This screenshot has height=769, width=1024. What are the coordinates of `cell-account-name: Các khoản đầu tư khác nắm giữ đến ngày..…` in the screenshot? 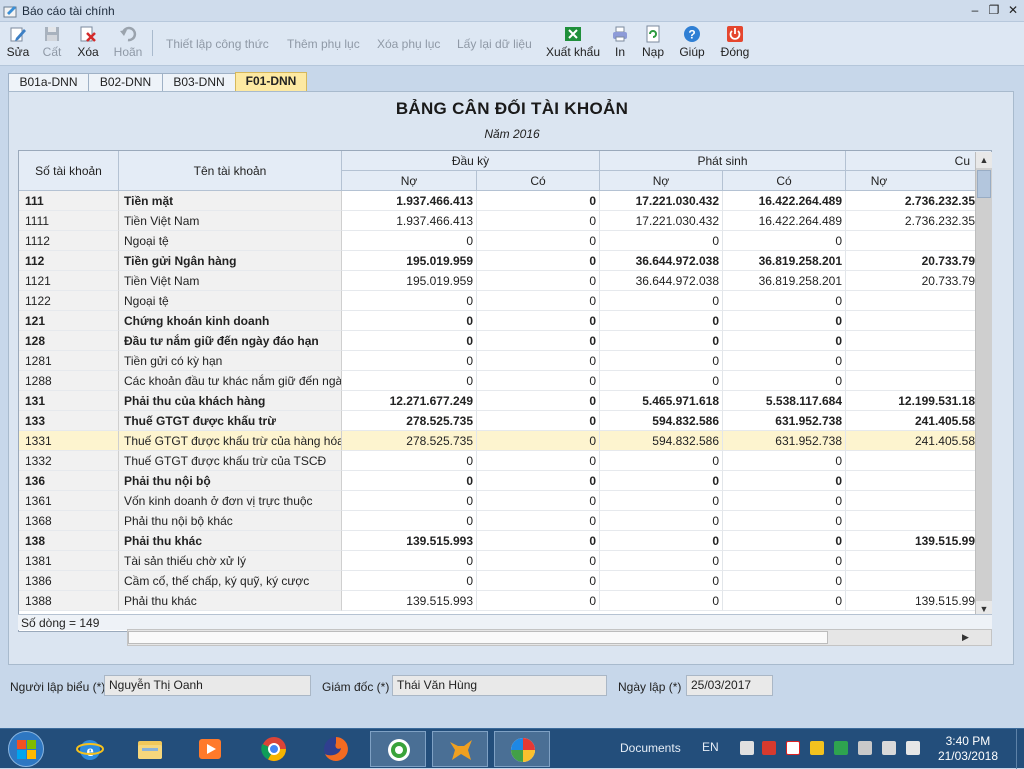 It's located at (230, 381).